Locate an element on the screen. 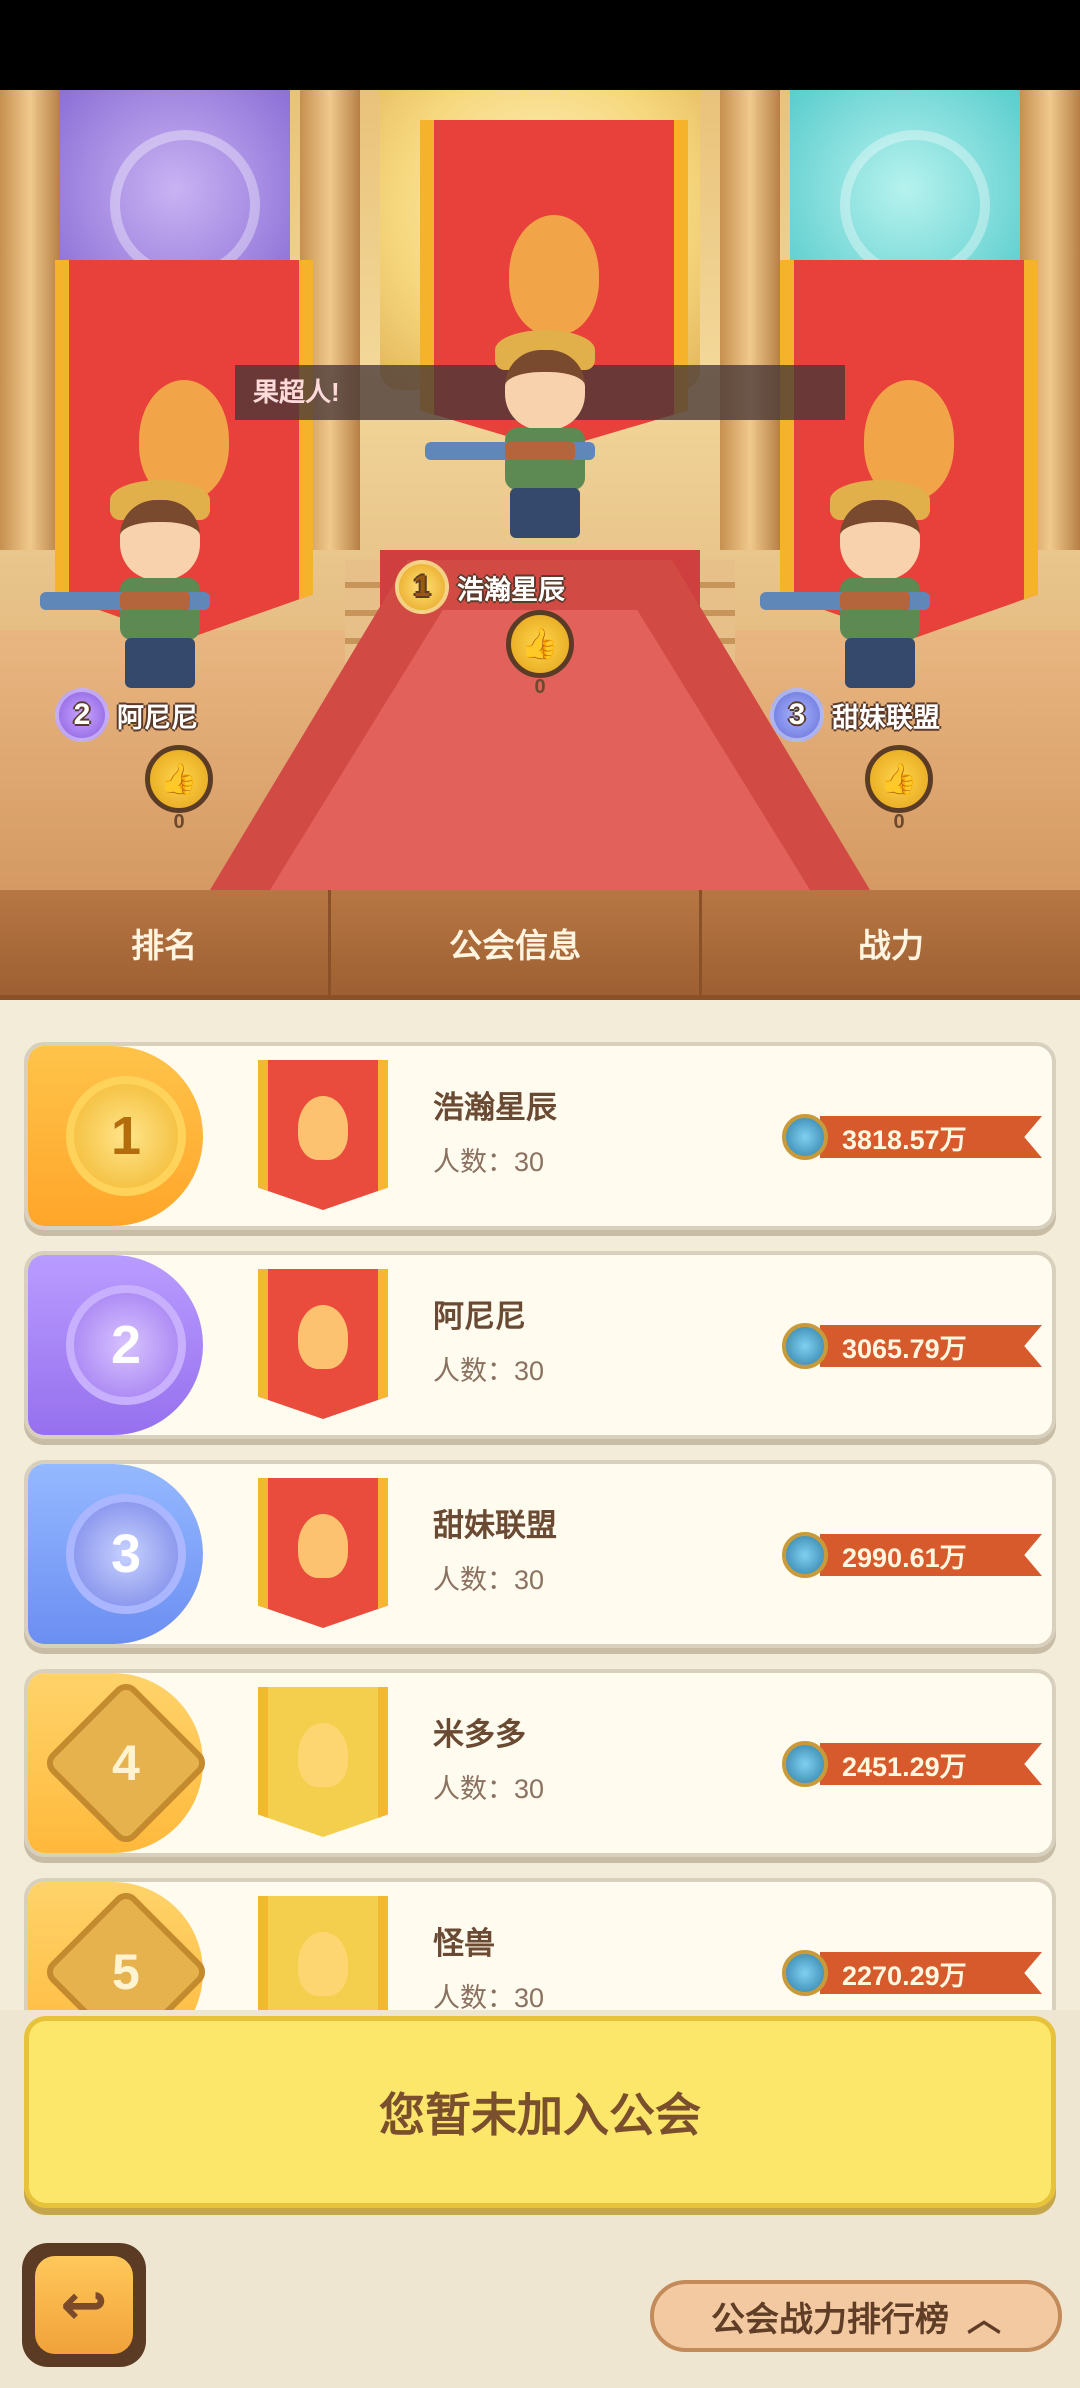 This screenshot has width=1080, height=2388. table-header: 排名 公会信息 战力 is located at coordinates (540, 945).